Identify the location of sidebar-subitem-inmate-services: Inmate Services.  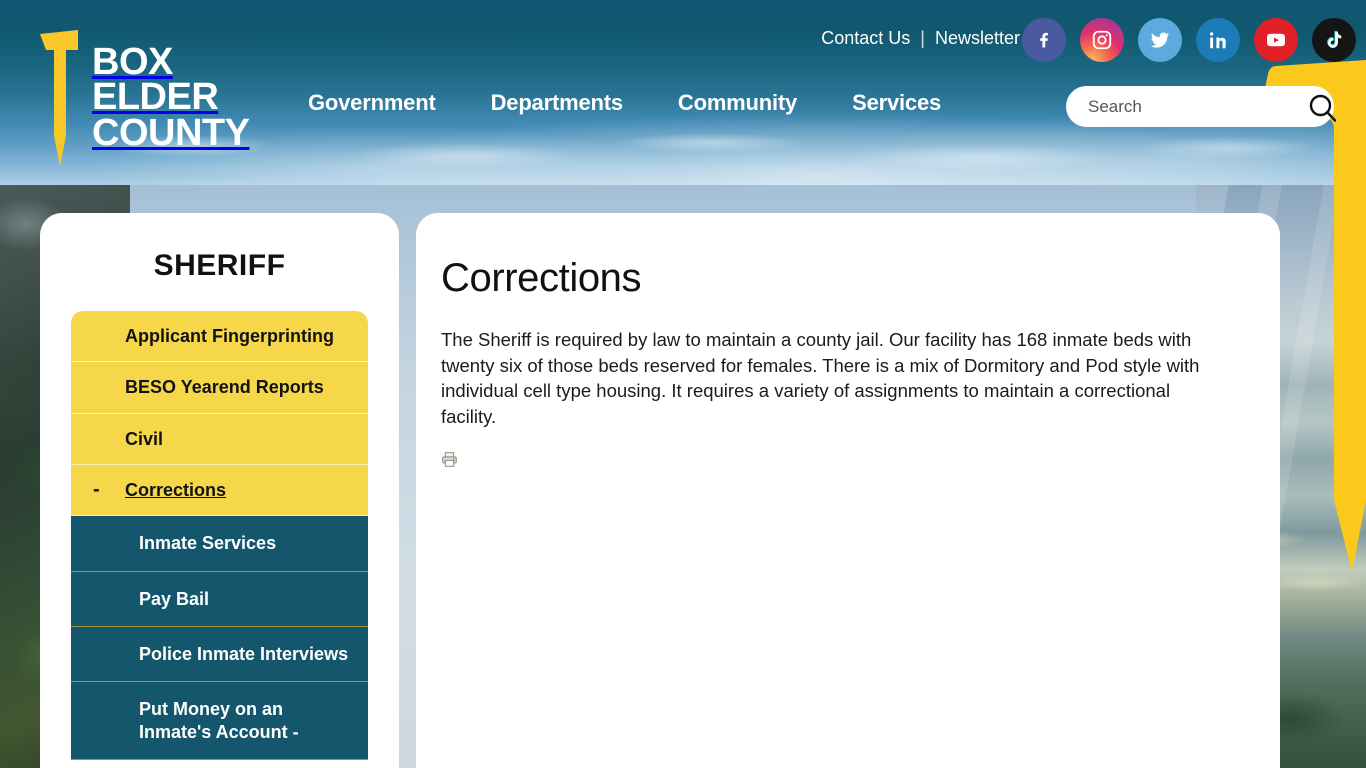
(219, 544).